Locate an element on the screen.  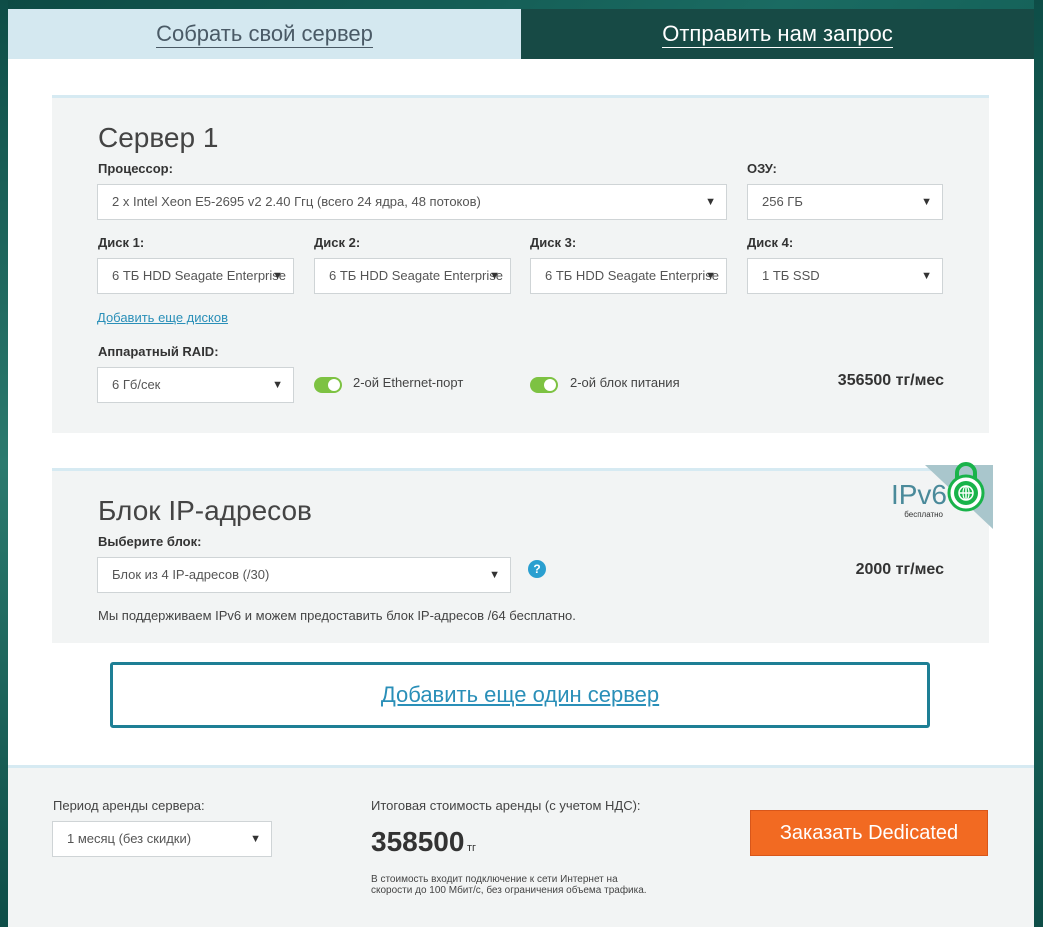
server-price: 356500 тг/мес is located at coordinates (890, 380).